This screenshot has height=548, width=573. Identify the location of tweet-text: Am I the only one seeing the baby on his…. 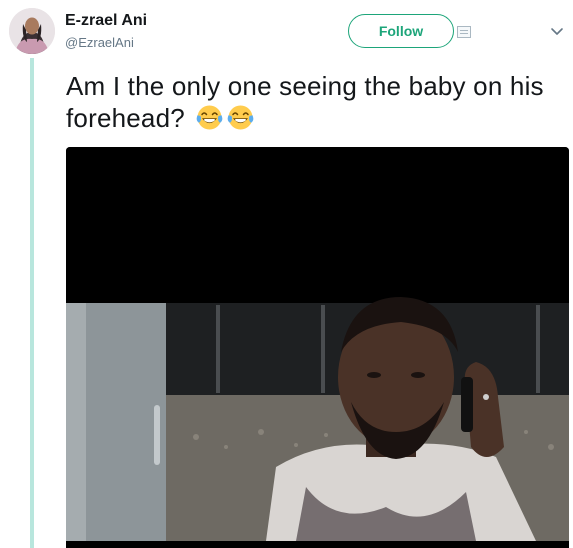
(316, 102).